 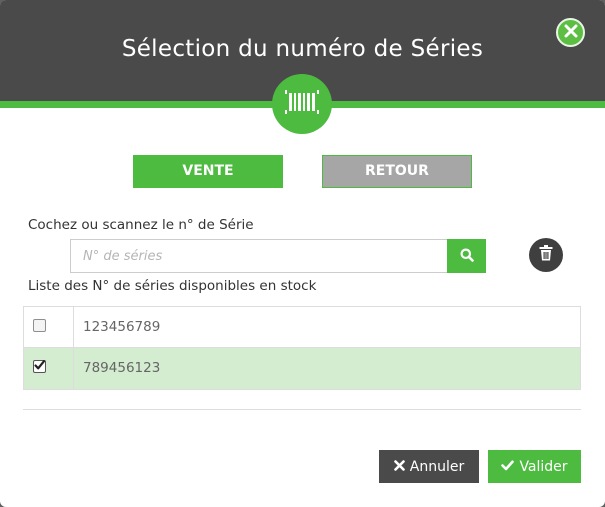 What do you see at coordinates (141, 225) in the screenshot?
I see `scan-label: Cochez ou scannez le n° de Série` at bounding box center [141, 225].